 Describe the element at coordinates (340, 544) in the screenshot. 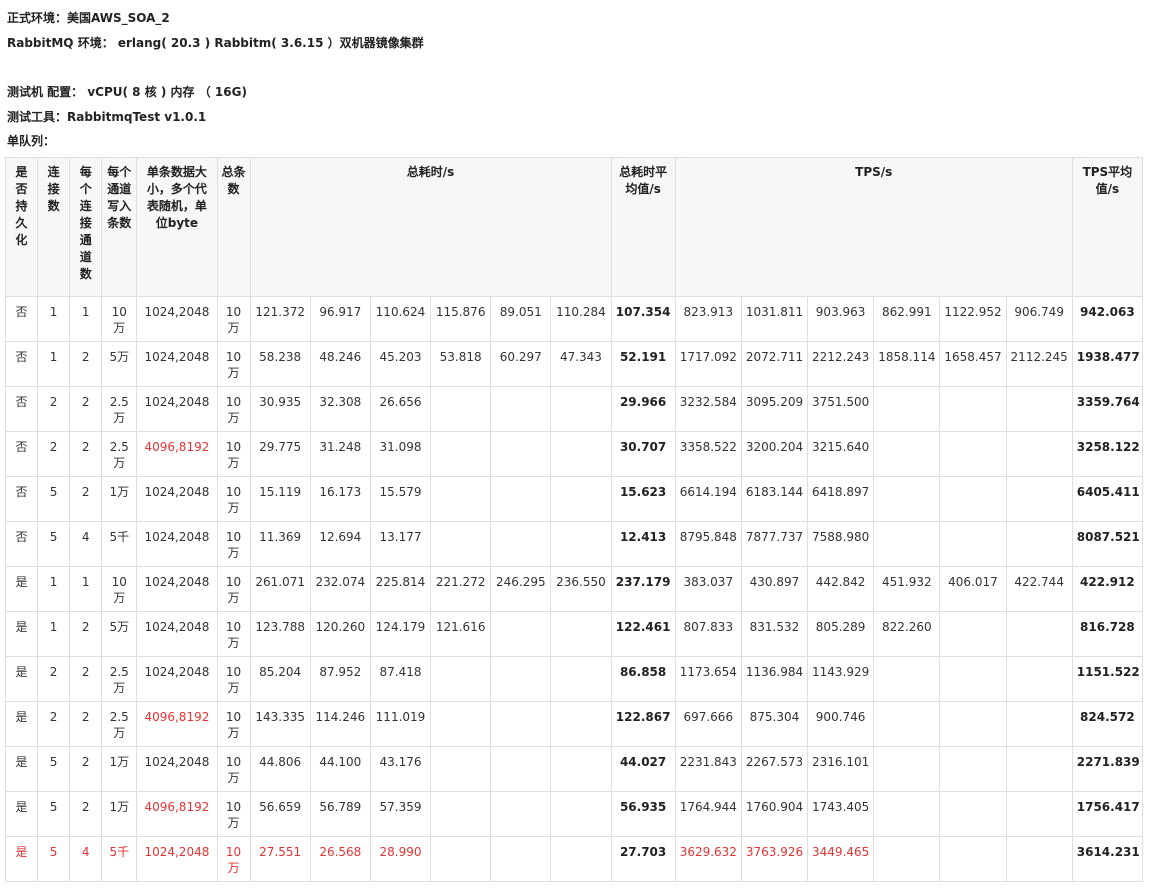

I see `table-cell: 12.694` at that location.